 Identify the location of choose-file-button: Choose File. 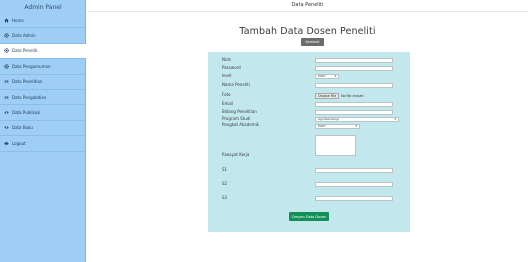
(327, 95).